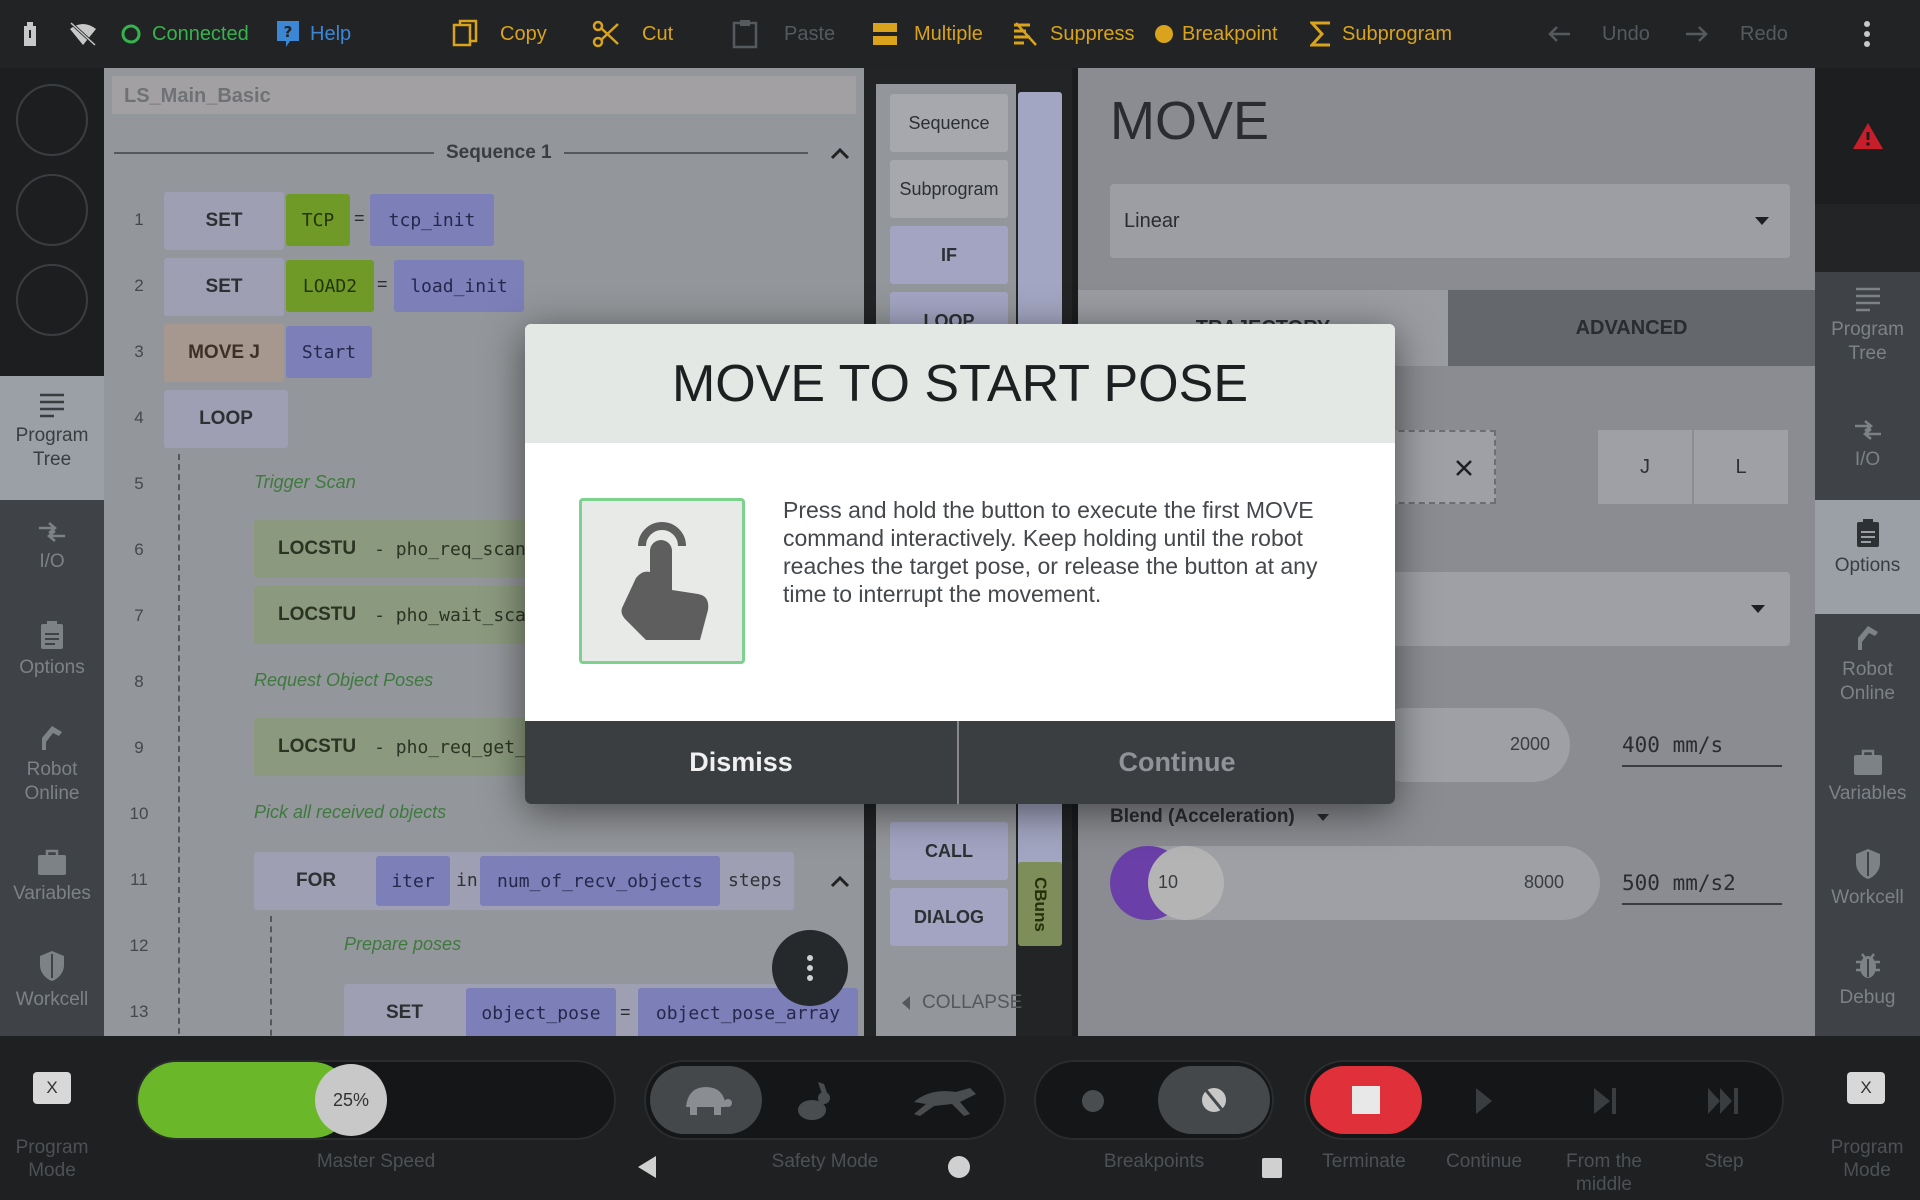 The image size is (1920, 1200). I want to click on terminate-label: Terminate, so click(1364, 1161).